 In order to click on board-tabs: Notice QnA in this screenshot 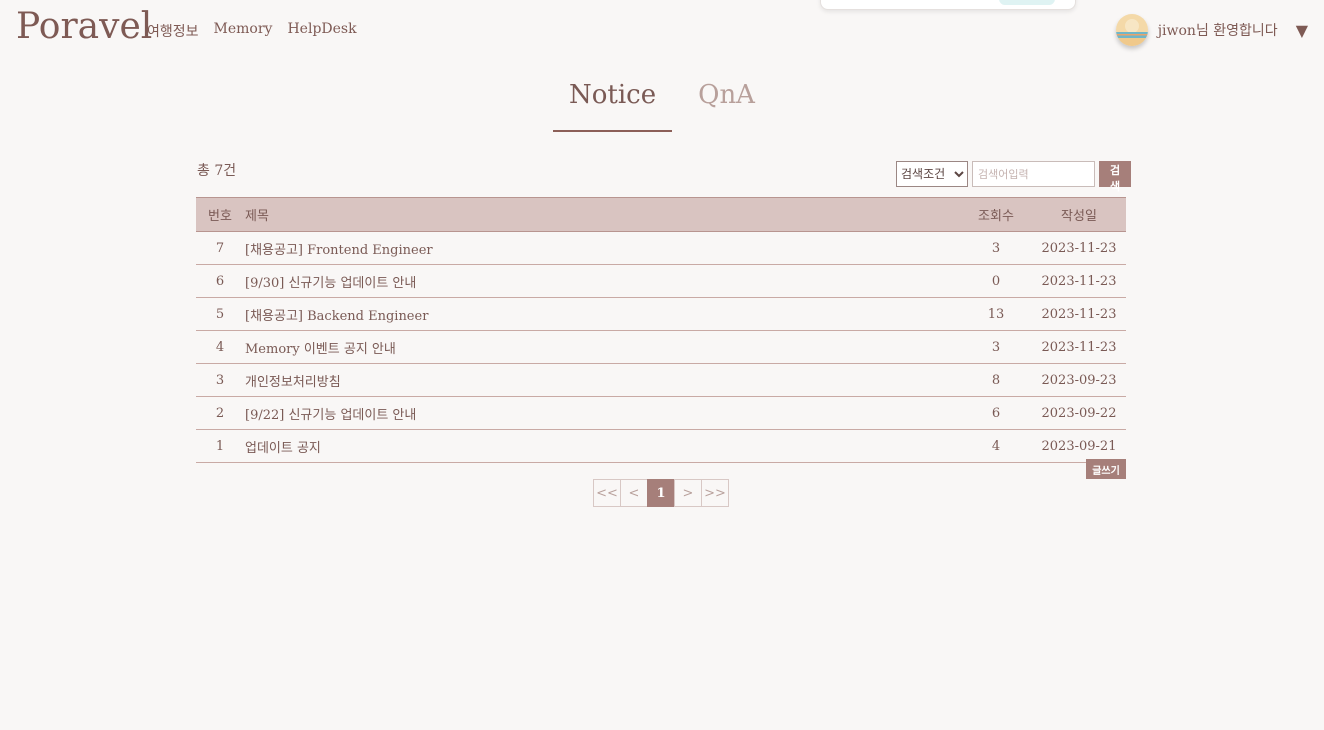, I will do `click(662, 106)`.